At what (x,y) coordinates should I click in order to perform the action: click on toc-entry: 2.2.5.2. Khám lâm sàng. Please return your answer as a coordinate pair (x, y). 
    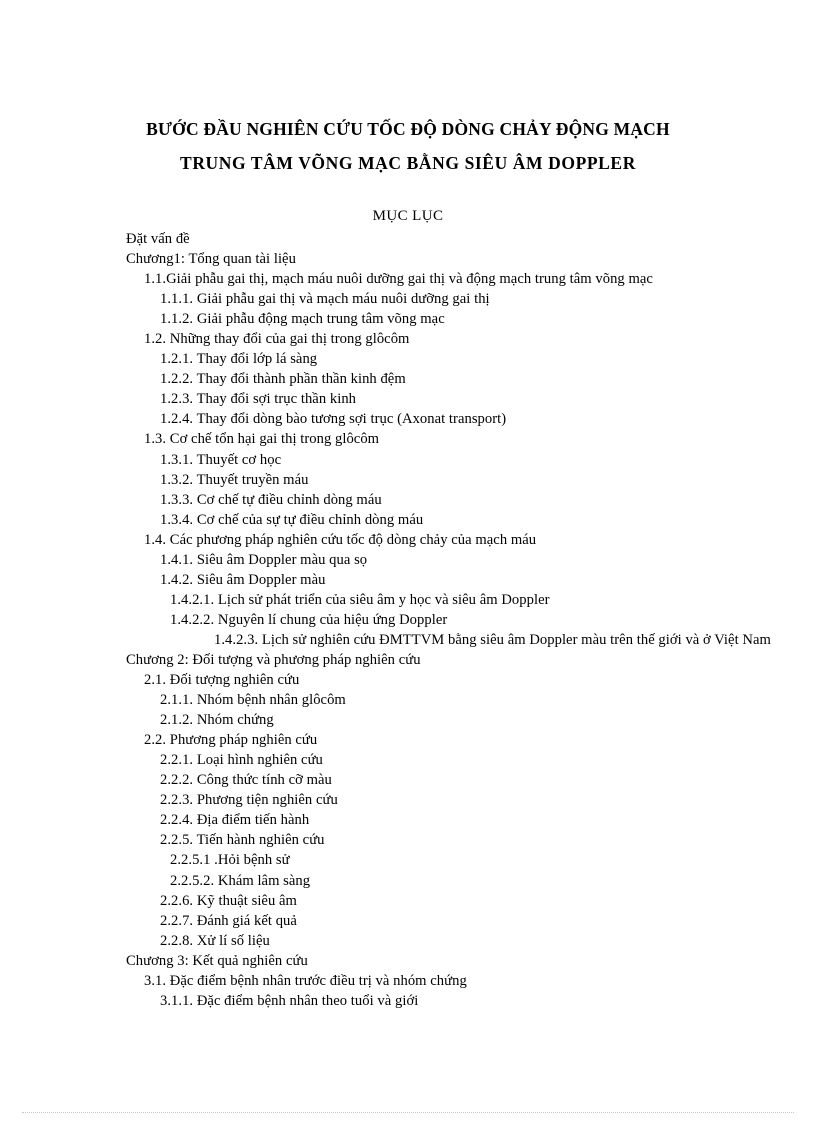
    Looking at the image, I should click on (446, 881).